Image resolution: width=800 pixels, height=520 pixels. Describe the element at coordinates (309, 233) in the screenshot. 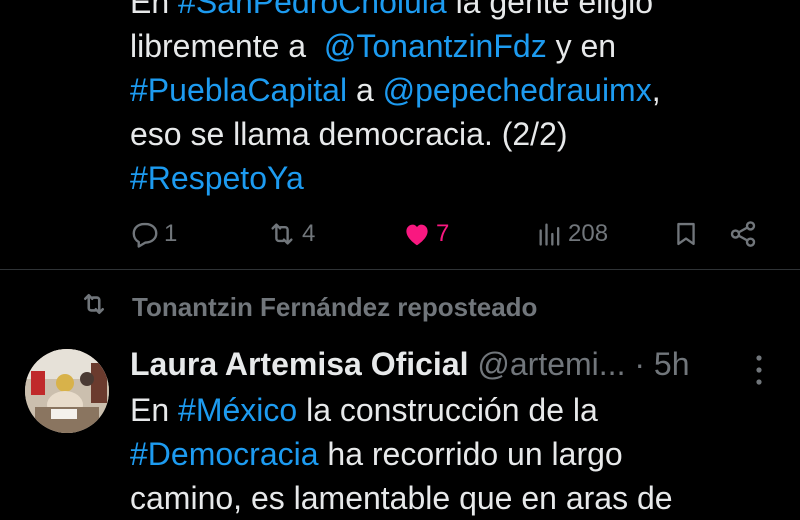

I see `repost-count: 4` at that location.